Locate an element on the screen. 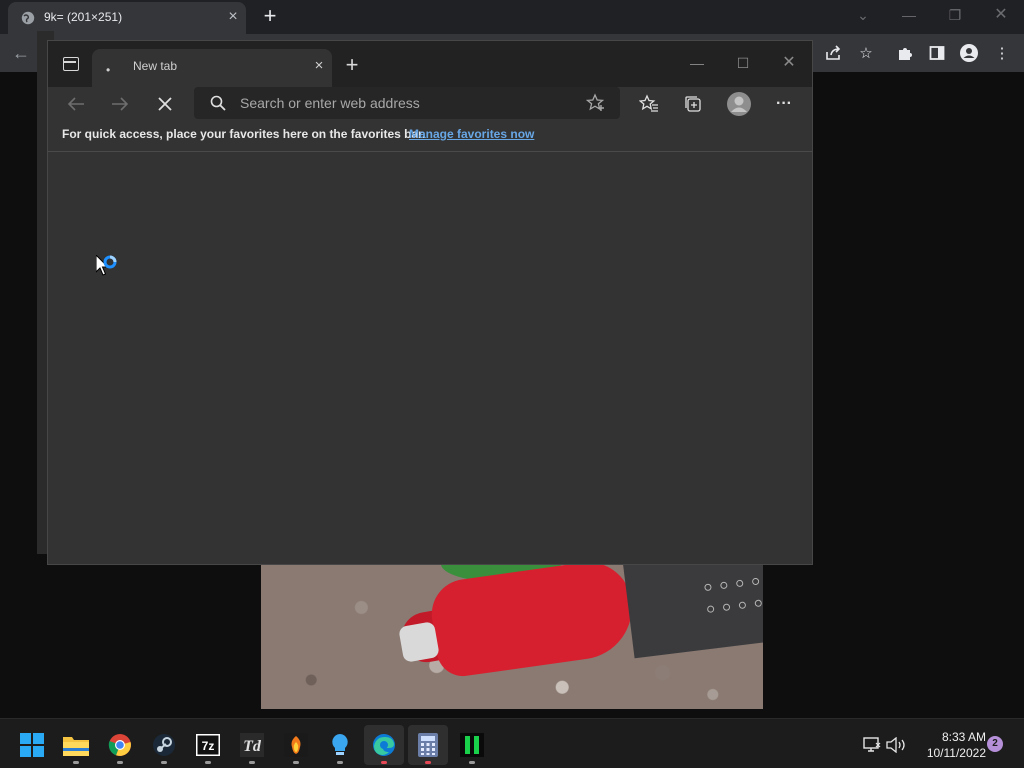 The height and width of the screenshot is (768, 1024). chrome-taskbar-button is located at coordinates (120, 745).